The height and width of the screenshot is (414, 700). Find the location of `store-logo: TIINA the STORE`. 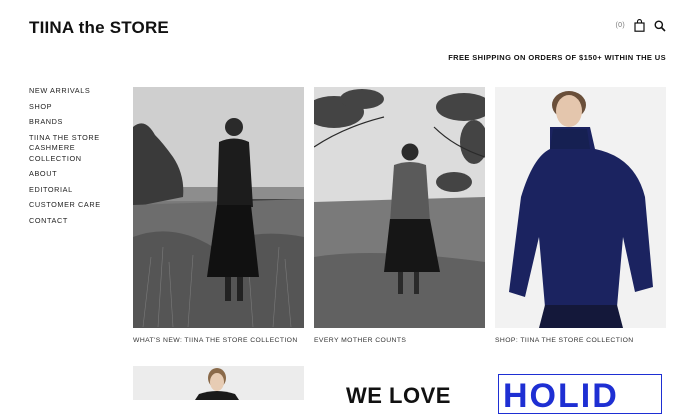

store-logo: TIINA the STORE is located at coordinates (99, 28).